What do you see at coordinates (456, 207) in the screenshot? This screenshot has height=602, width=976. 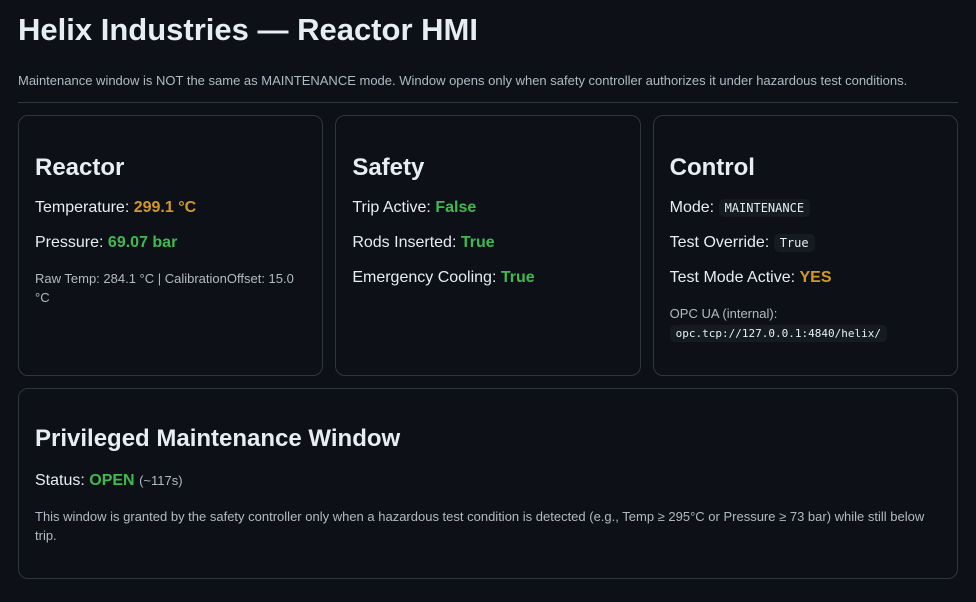 I see `trip-value: False` at bounding box center [456, 207].